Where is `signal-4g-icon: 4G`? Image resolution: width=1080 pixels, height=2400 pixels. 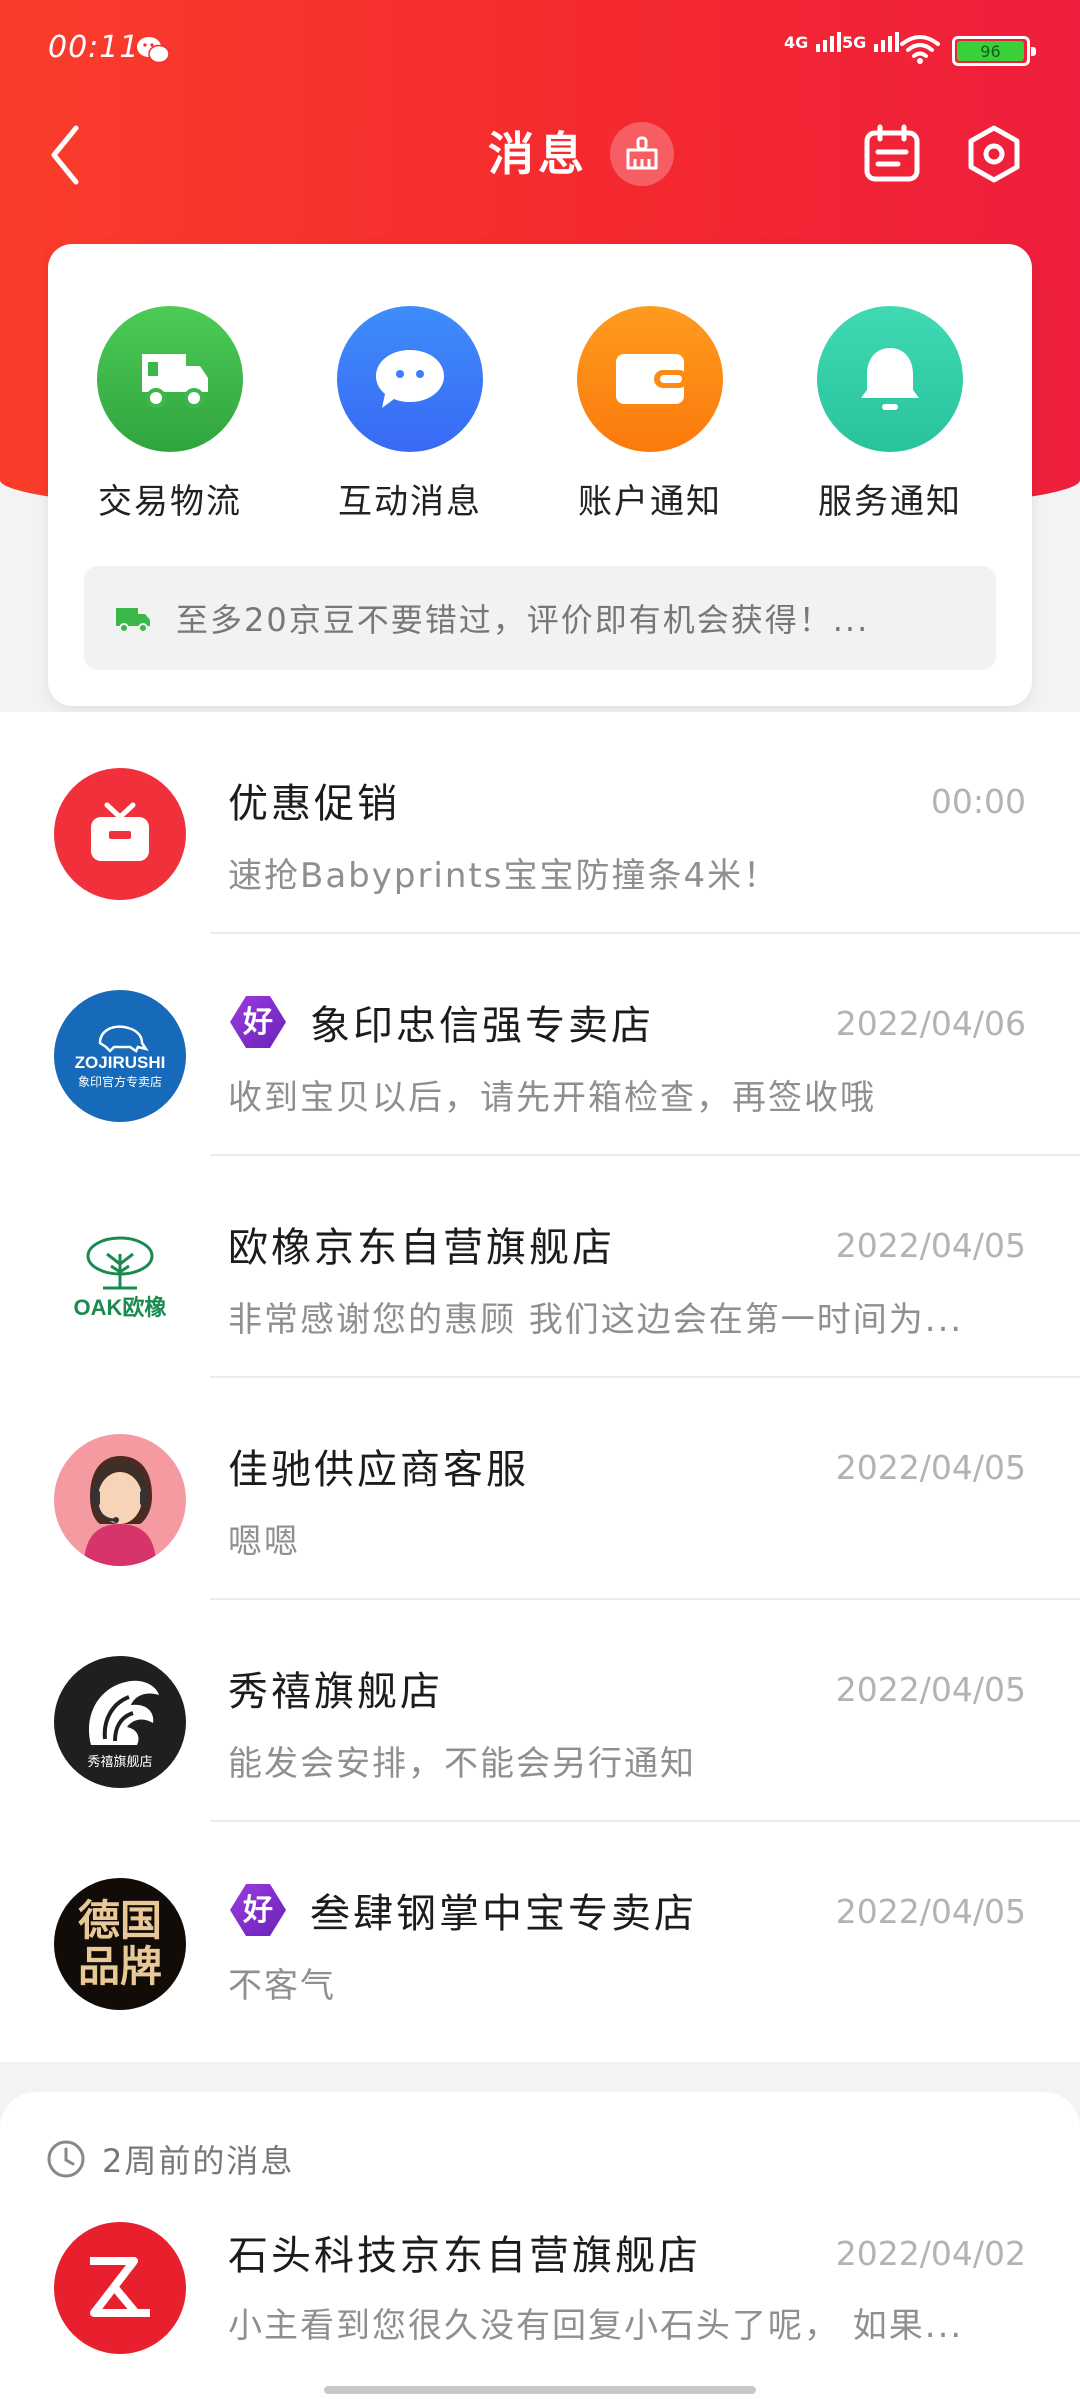
signal-4g-icon: 4G is located at coordinates (812, 41).